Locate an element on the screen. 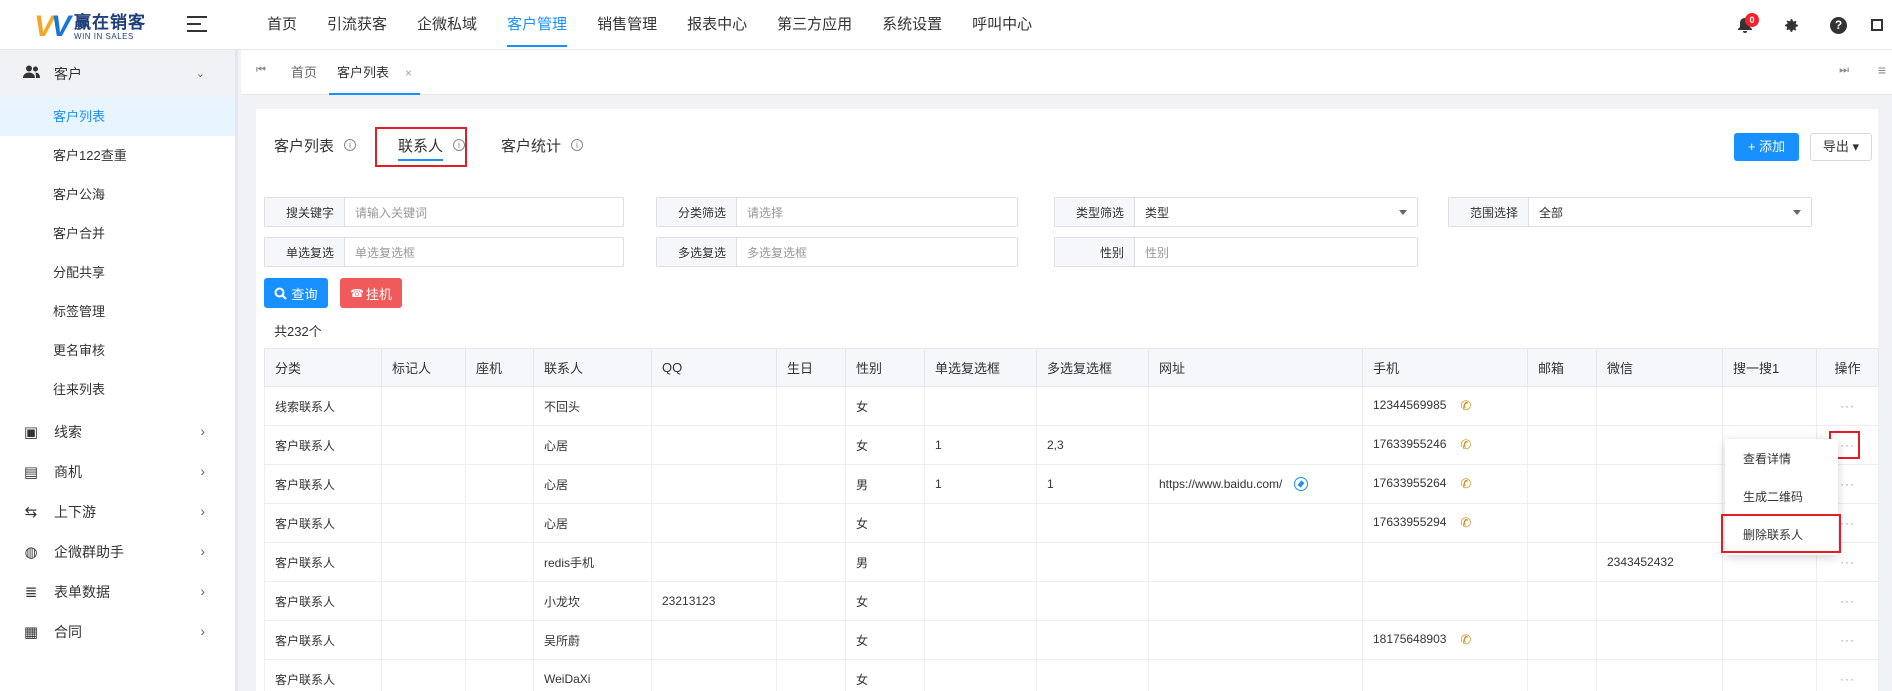  table-row: 客户联系人 心居女 1 2,3 17633955246 ✆ ··· is located at coordinates (1071, 445).